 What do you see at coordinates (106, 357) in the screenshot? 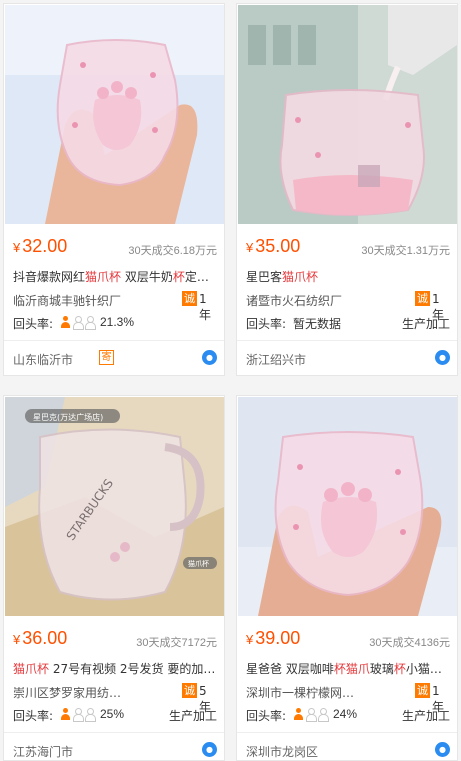
I see `shipping-badge-icon: 寄` at bounding box center [106, 357].